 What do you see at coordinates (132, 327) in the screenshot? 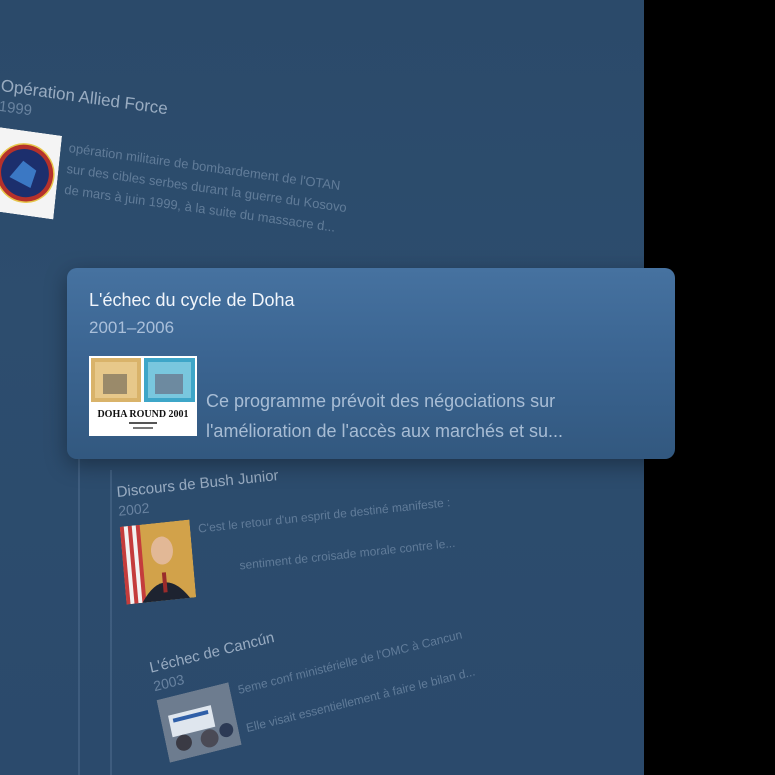
I see `card-year: 2001–2006` at bounding box center [132, 327].